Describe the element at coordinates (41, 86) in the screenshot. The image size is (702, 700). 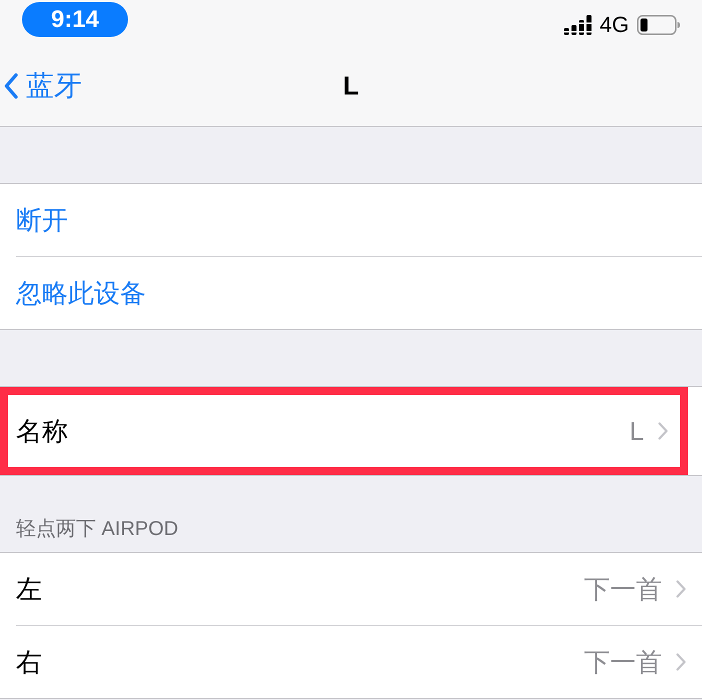
I see `back-button: 蓝牙` at that location.